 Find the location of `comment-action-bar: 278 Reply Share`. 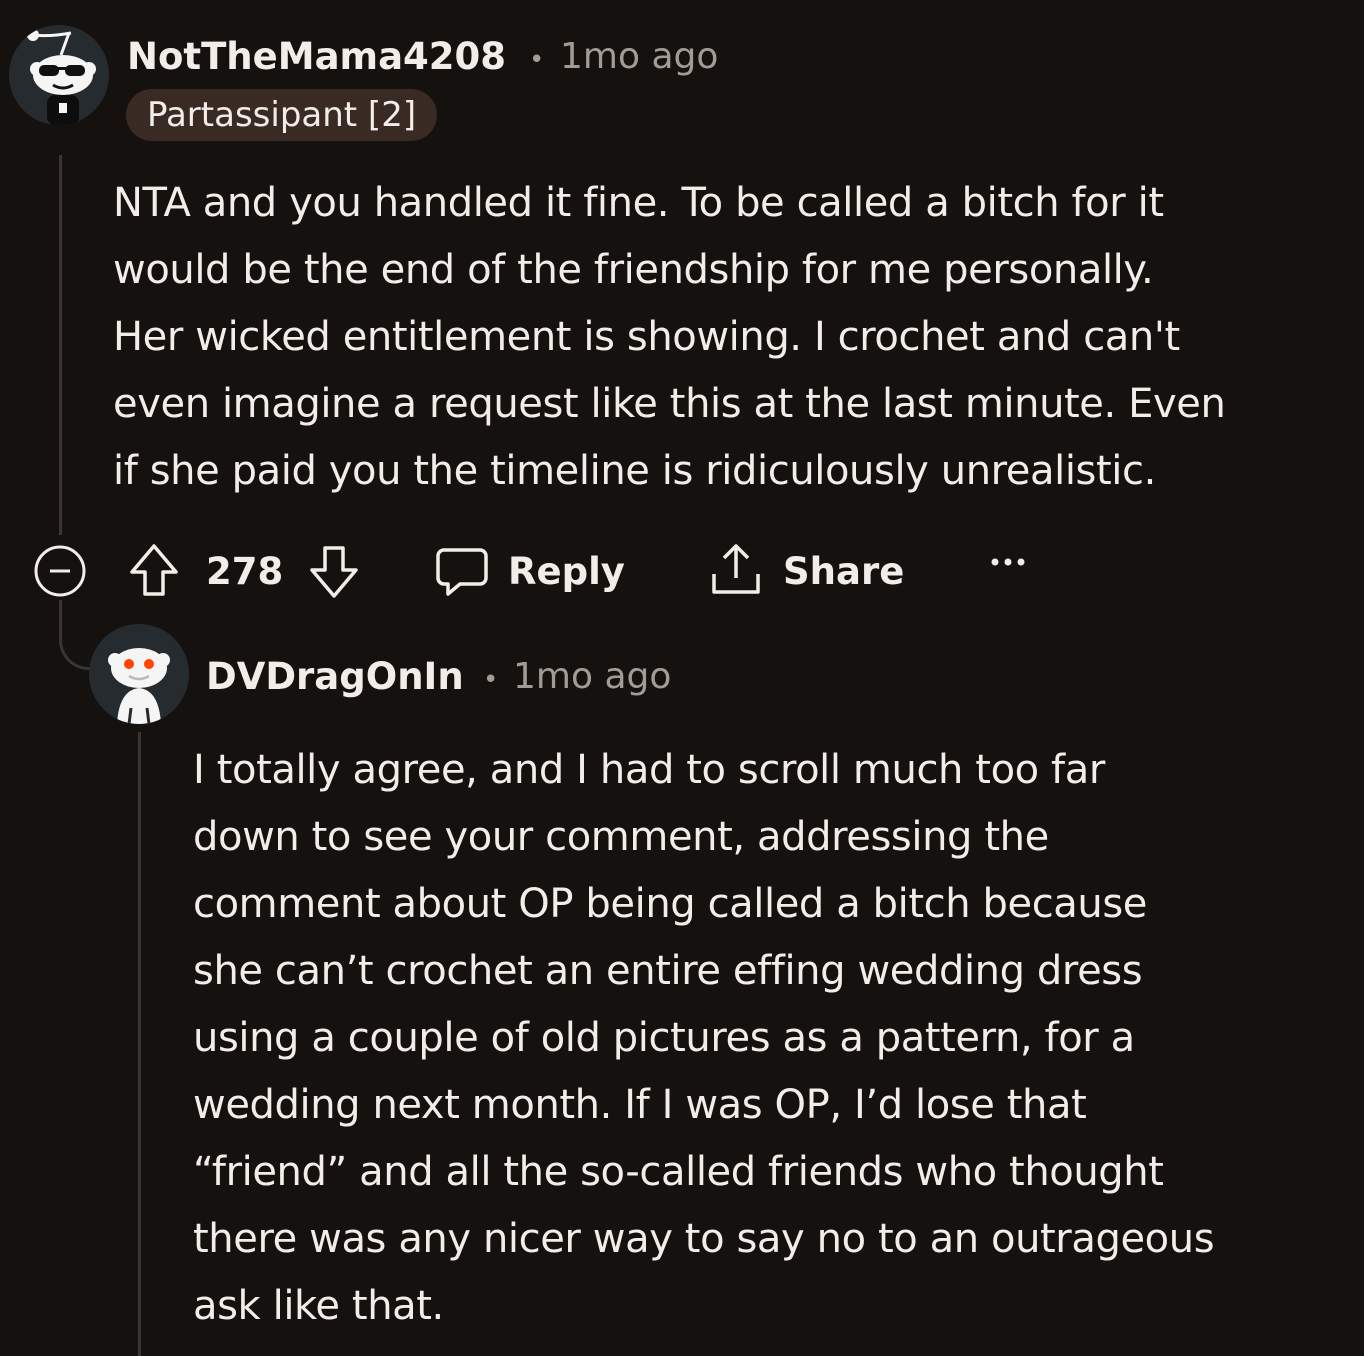

comment-action-bar: 278 Reply Share is located at coordinates (682, 571).